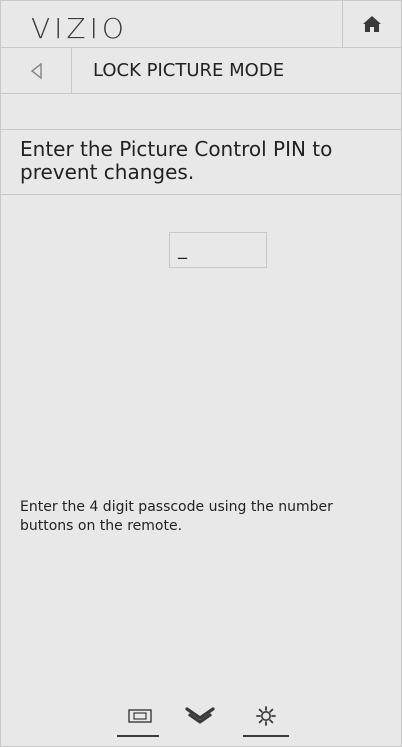  I want to click on vizio-logo: VIZIO, so click(79, 28).